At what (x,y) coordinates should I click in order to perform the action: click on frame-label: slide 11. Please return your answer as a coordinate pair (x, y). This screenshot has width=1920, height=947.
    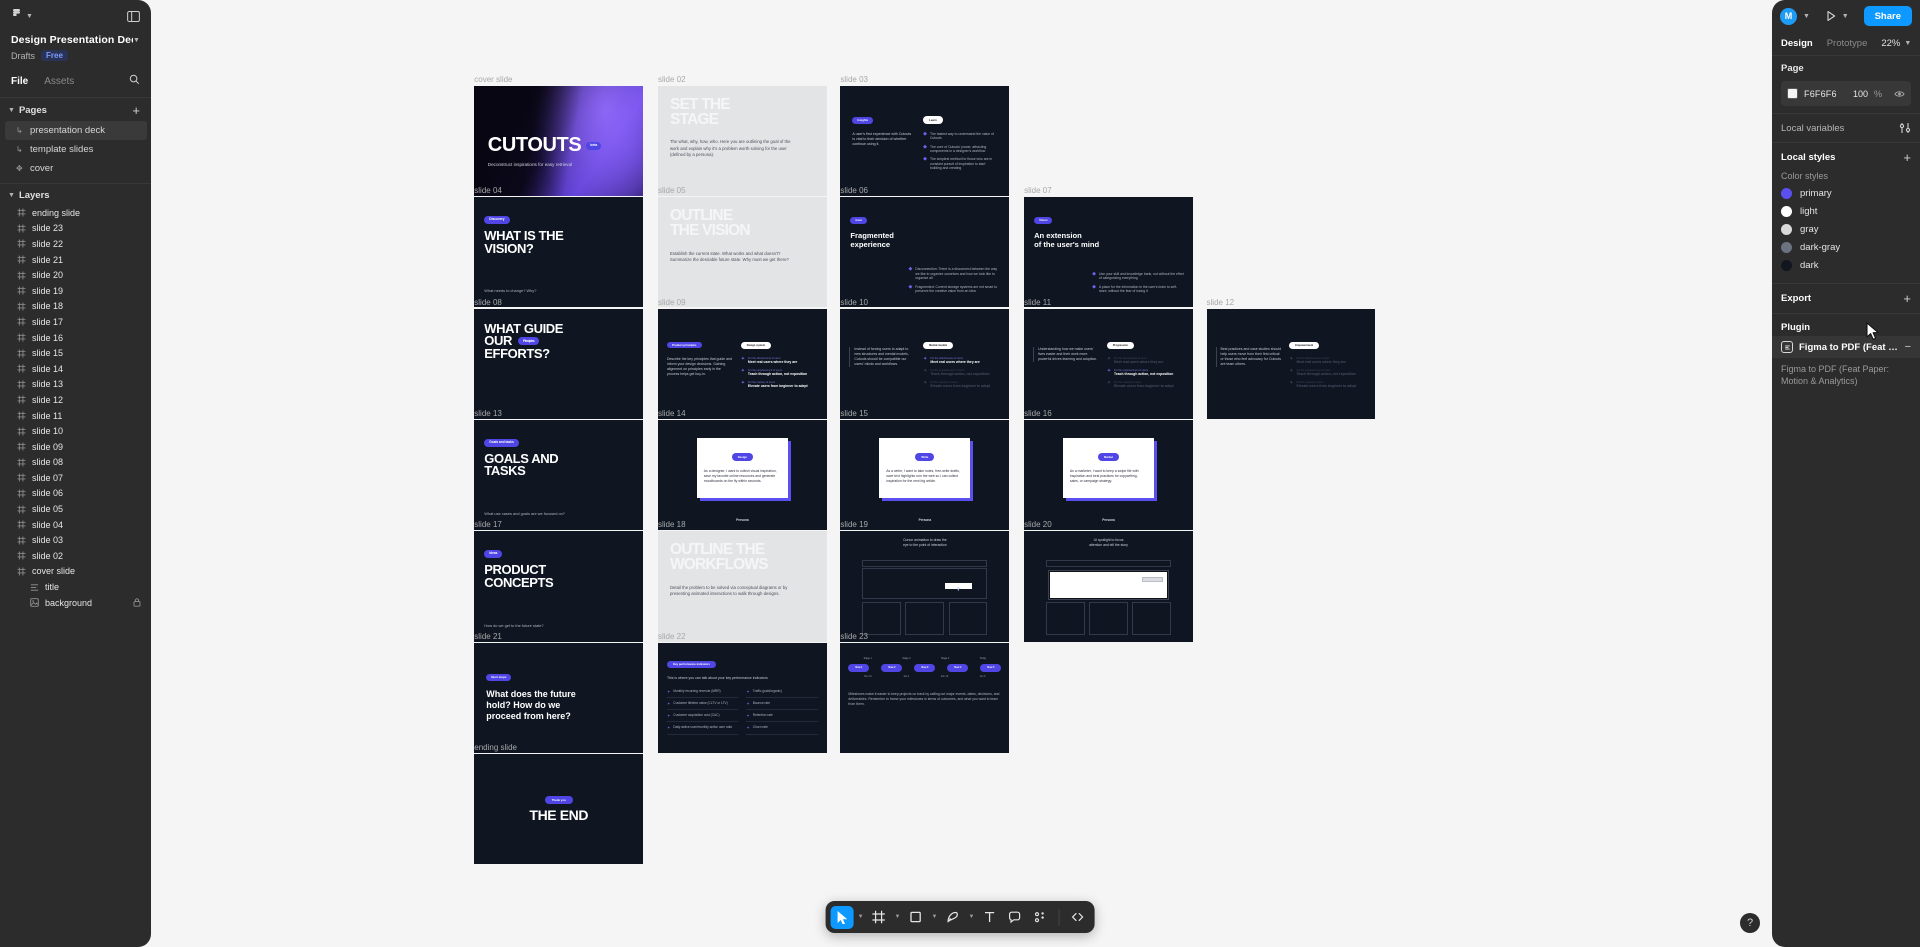
    Looking at the image, I should click on (1037, 302).